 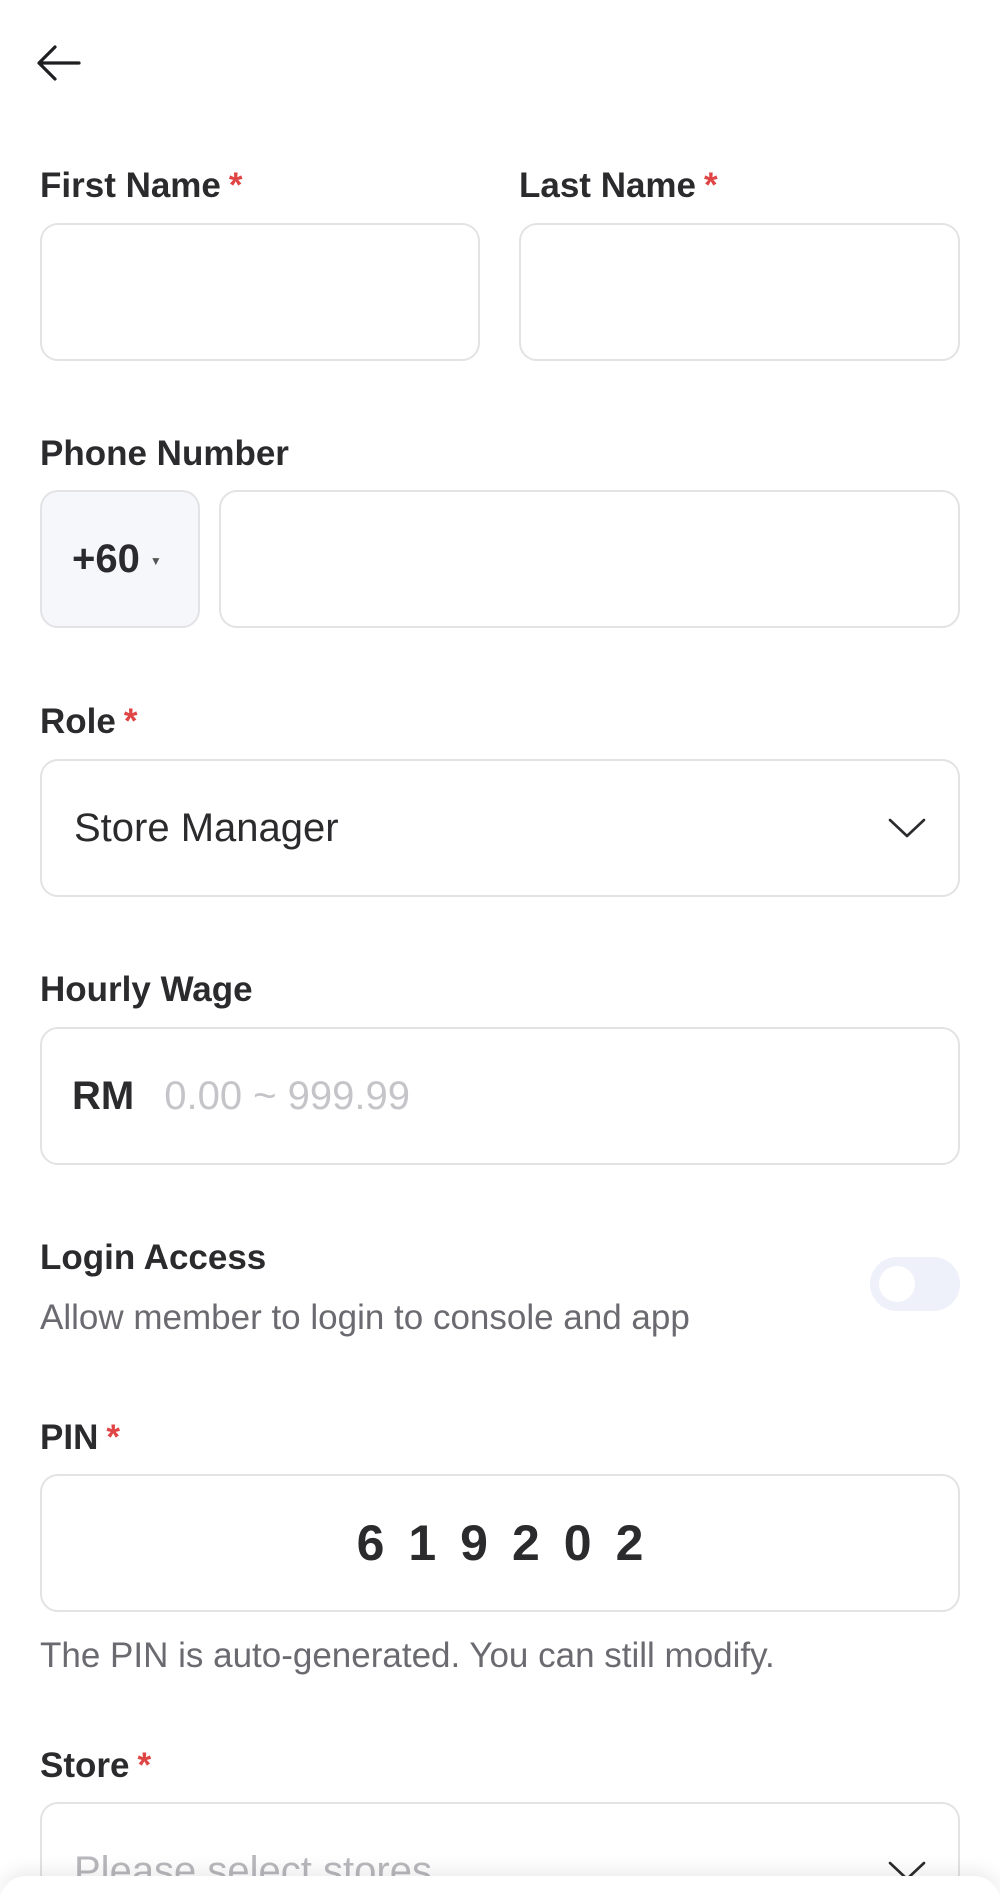 What do you see at coordinates (80, 1437) in the screenshot?
I see `pin-label: PIN *` at bounding box center [80, 1437].